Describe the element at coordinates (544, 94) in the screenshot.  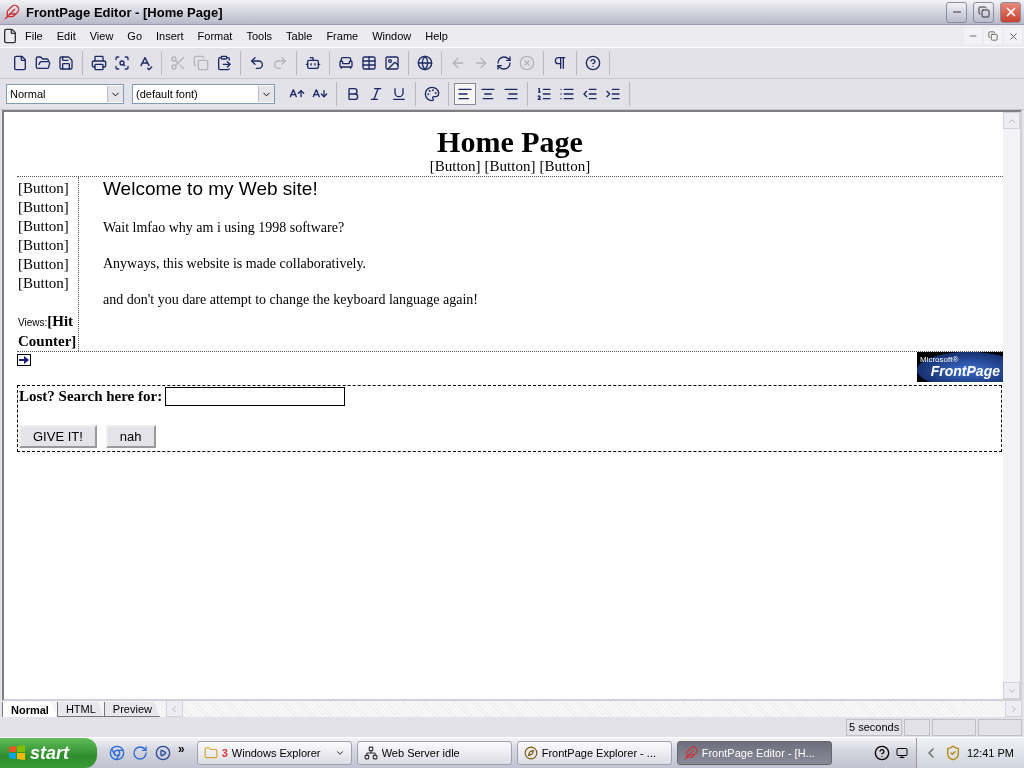
I see `numbered-list-icon` at that location.